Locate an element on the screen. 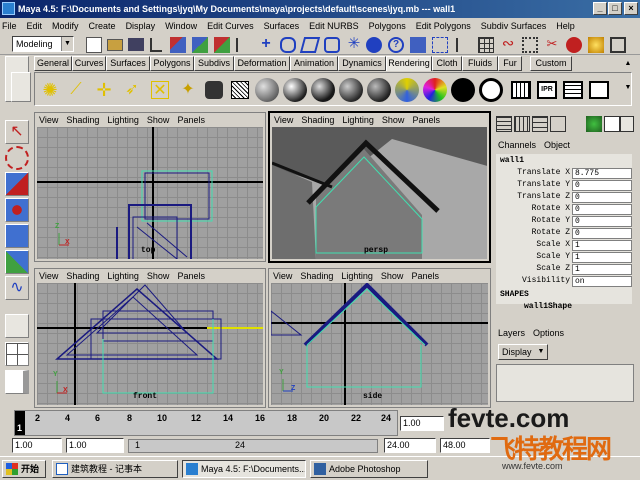 Image resolution: width=640 pixels, height=480 pixels. new-scene-icon is located at coordinates (94, 45).